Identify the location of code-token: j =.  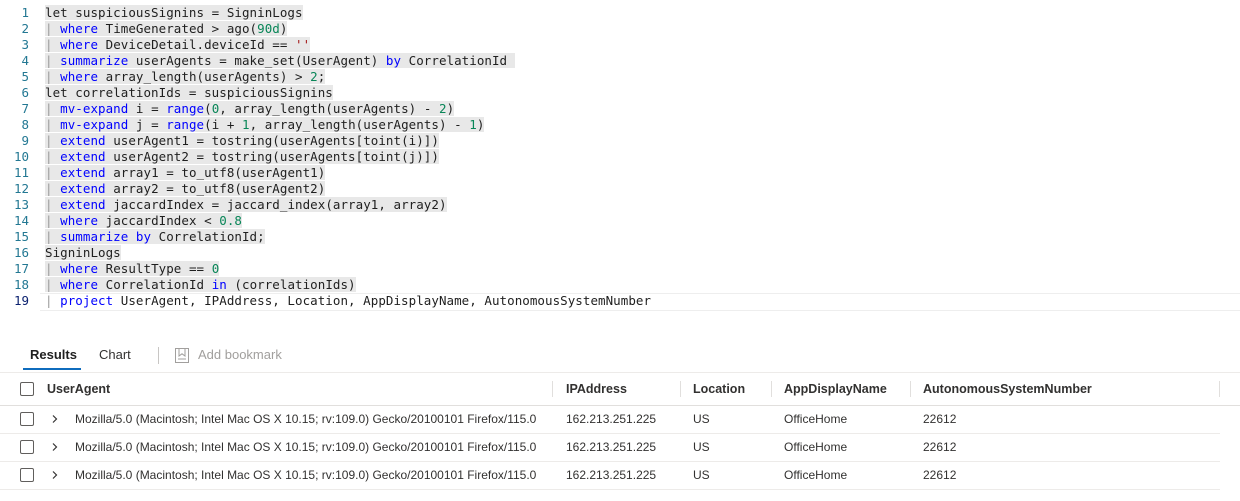
(147, 124).